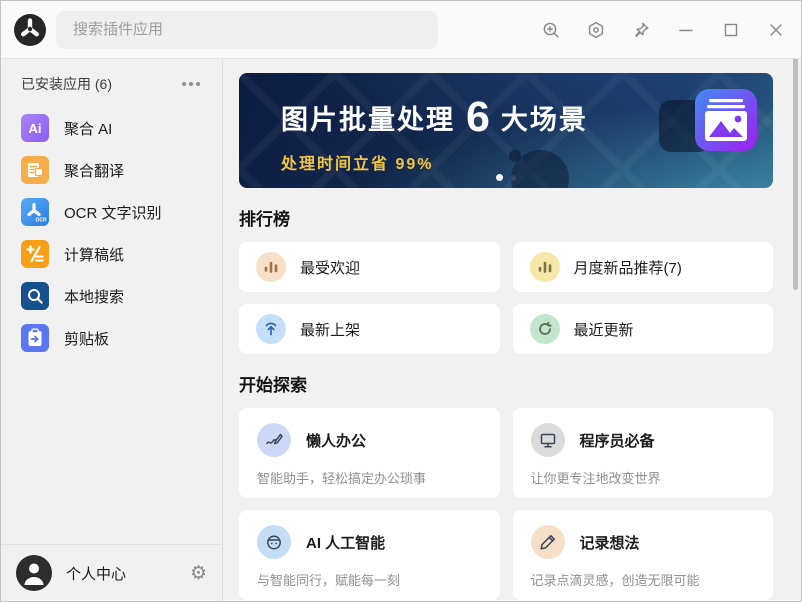  What do you see at coordinates (369, 329) in the screenshot?
I see `rank-card-newly-listed: 最新上架` at bounding box center [369, 329].